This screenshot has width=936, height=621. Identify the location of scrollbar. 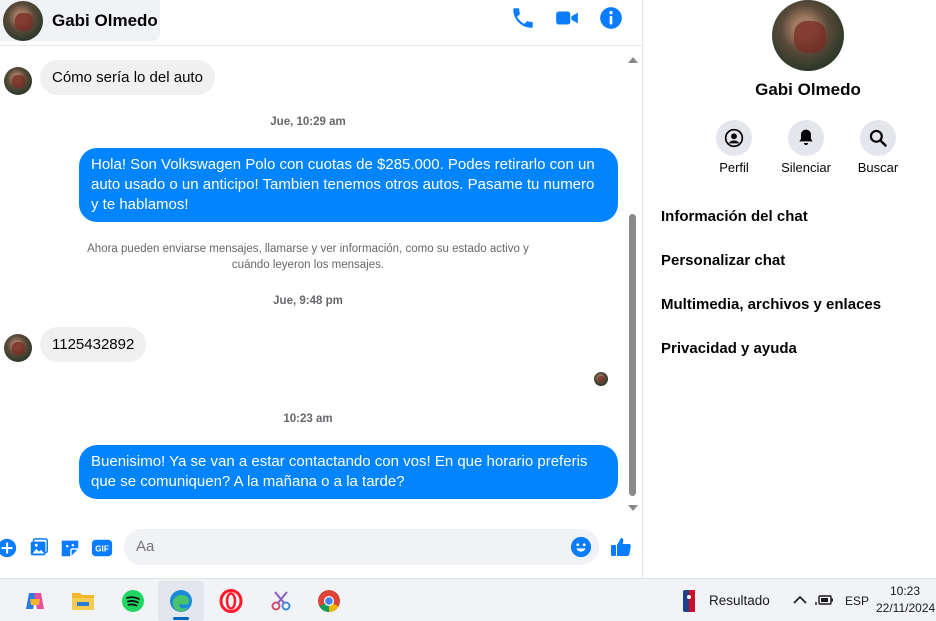
(633, 282).